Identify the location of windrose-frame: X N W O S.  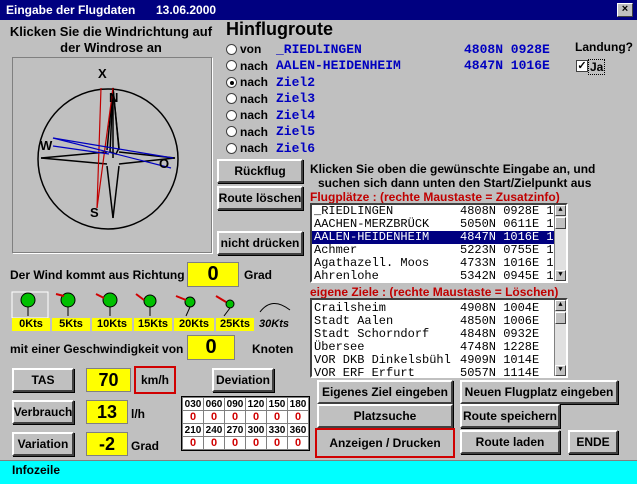
(112, 155).